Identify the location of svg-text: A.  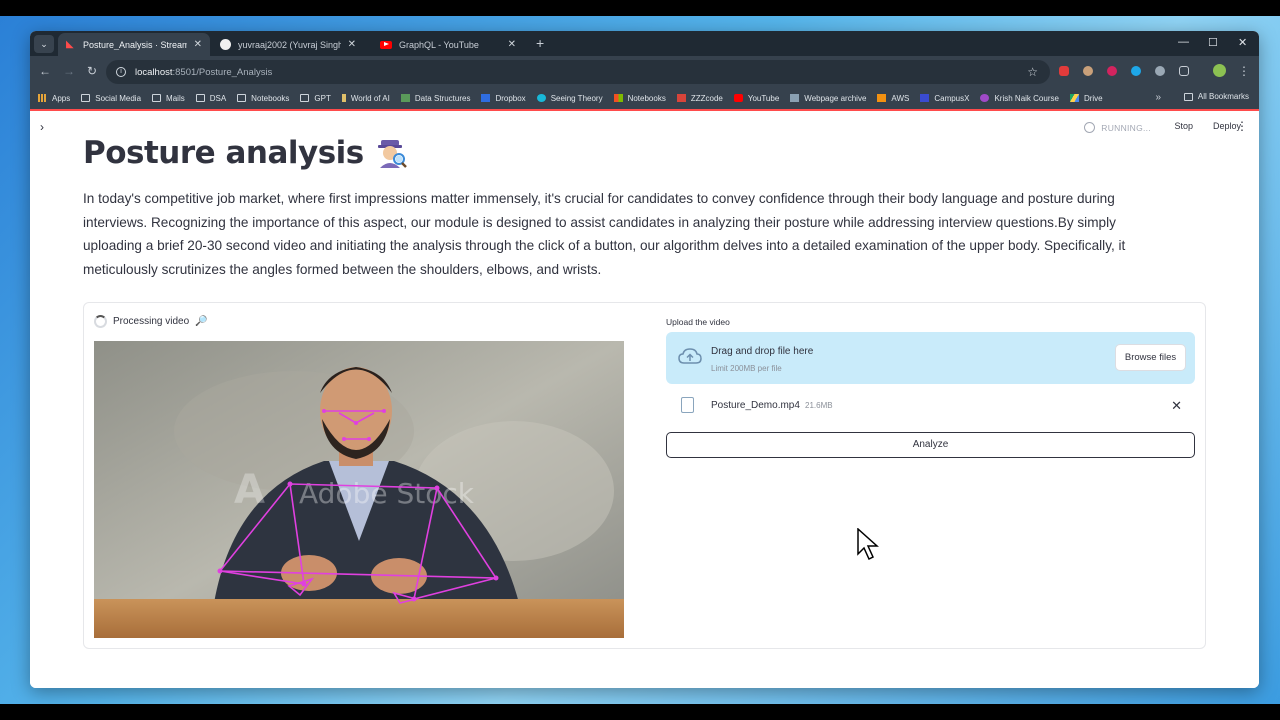
(249, 490).